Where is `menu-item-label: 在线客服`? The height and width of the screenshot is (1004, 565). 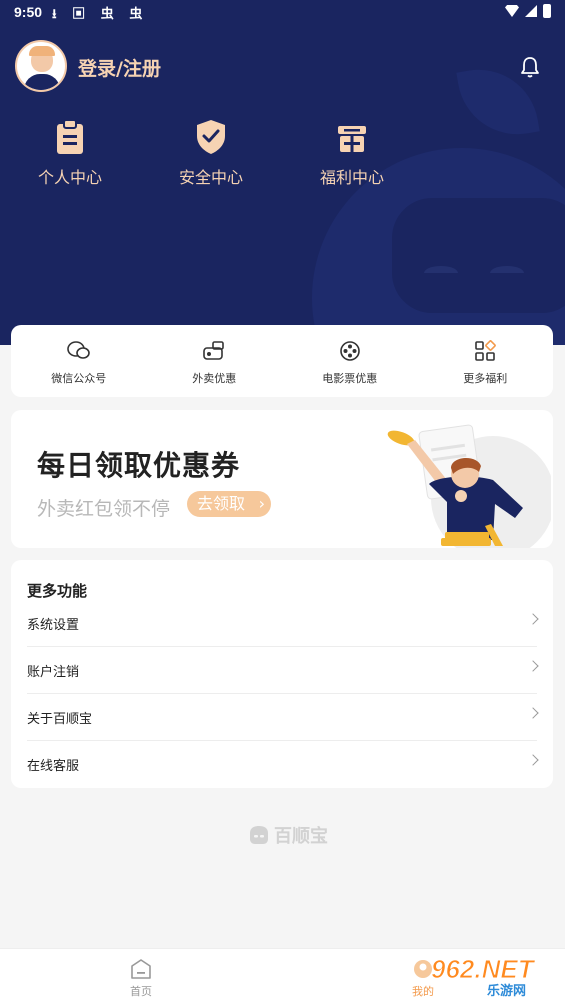
menu-item-label: 在线客服 is located at coordinates (53, 766).